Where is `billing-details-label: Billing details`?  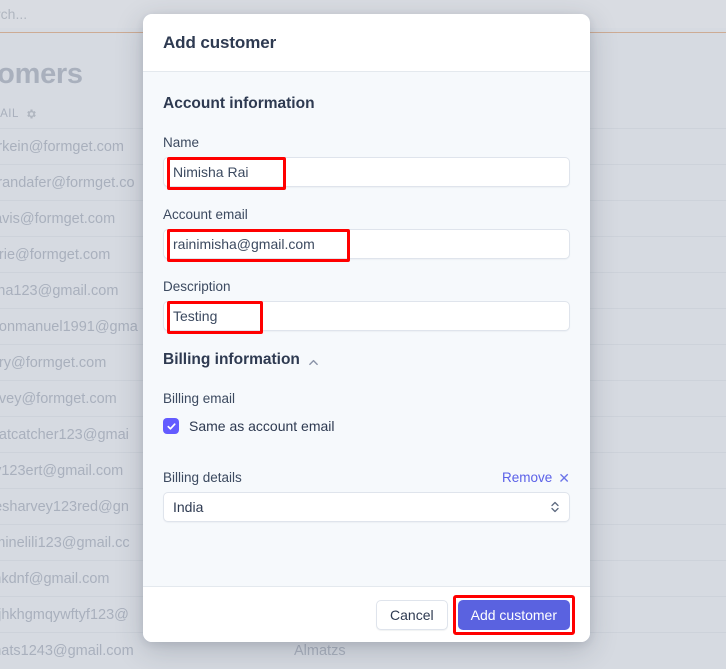
billing-details-label: Billing details is located at coordinates (202, 477).